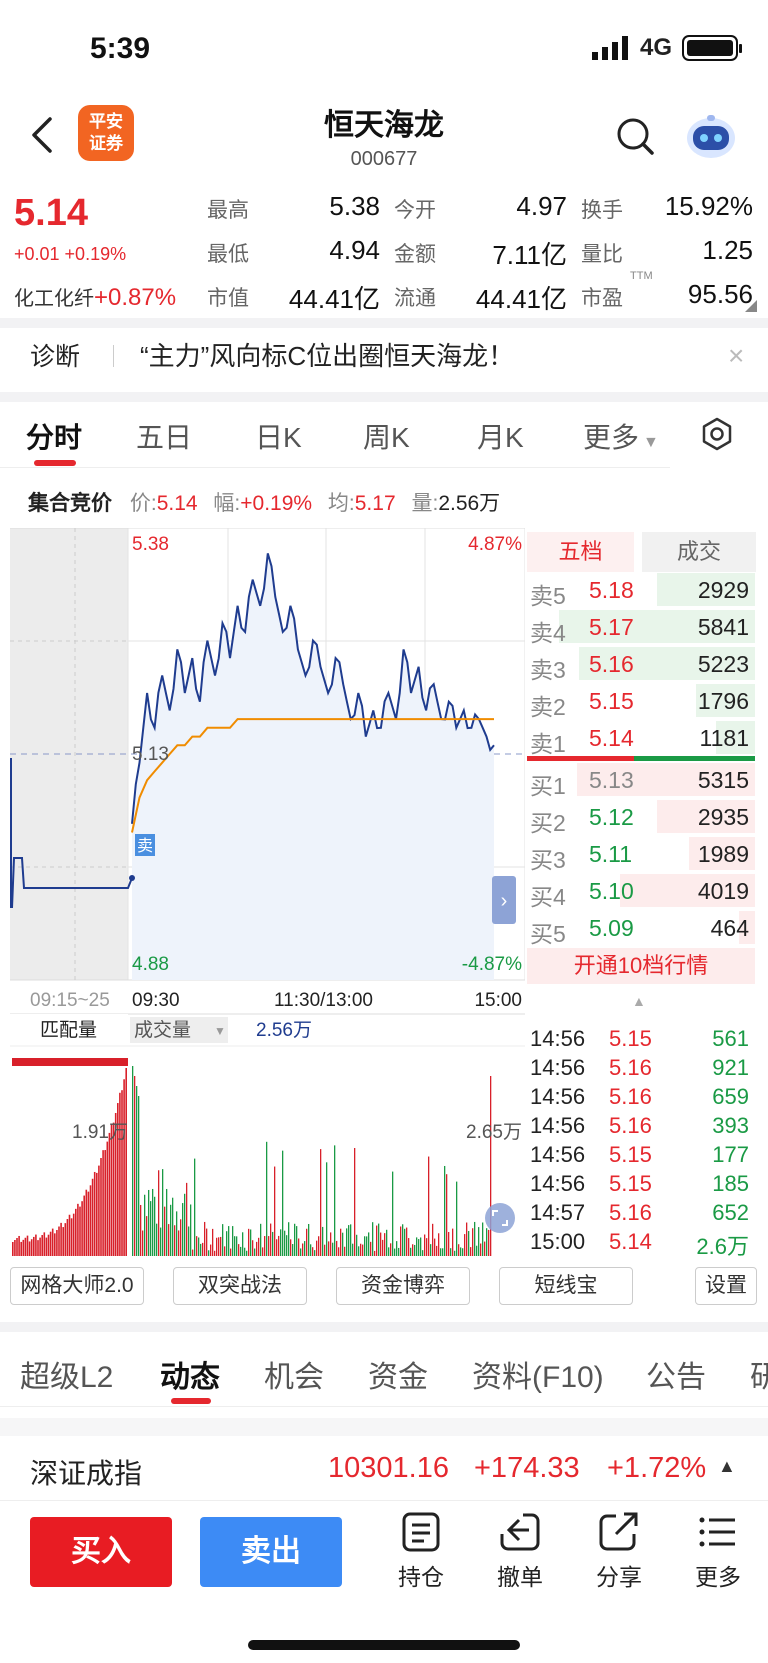 This screenshot has width=768, height=1663. I want to click on ask-label: 卖4, so click(548, 633).